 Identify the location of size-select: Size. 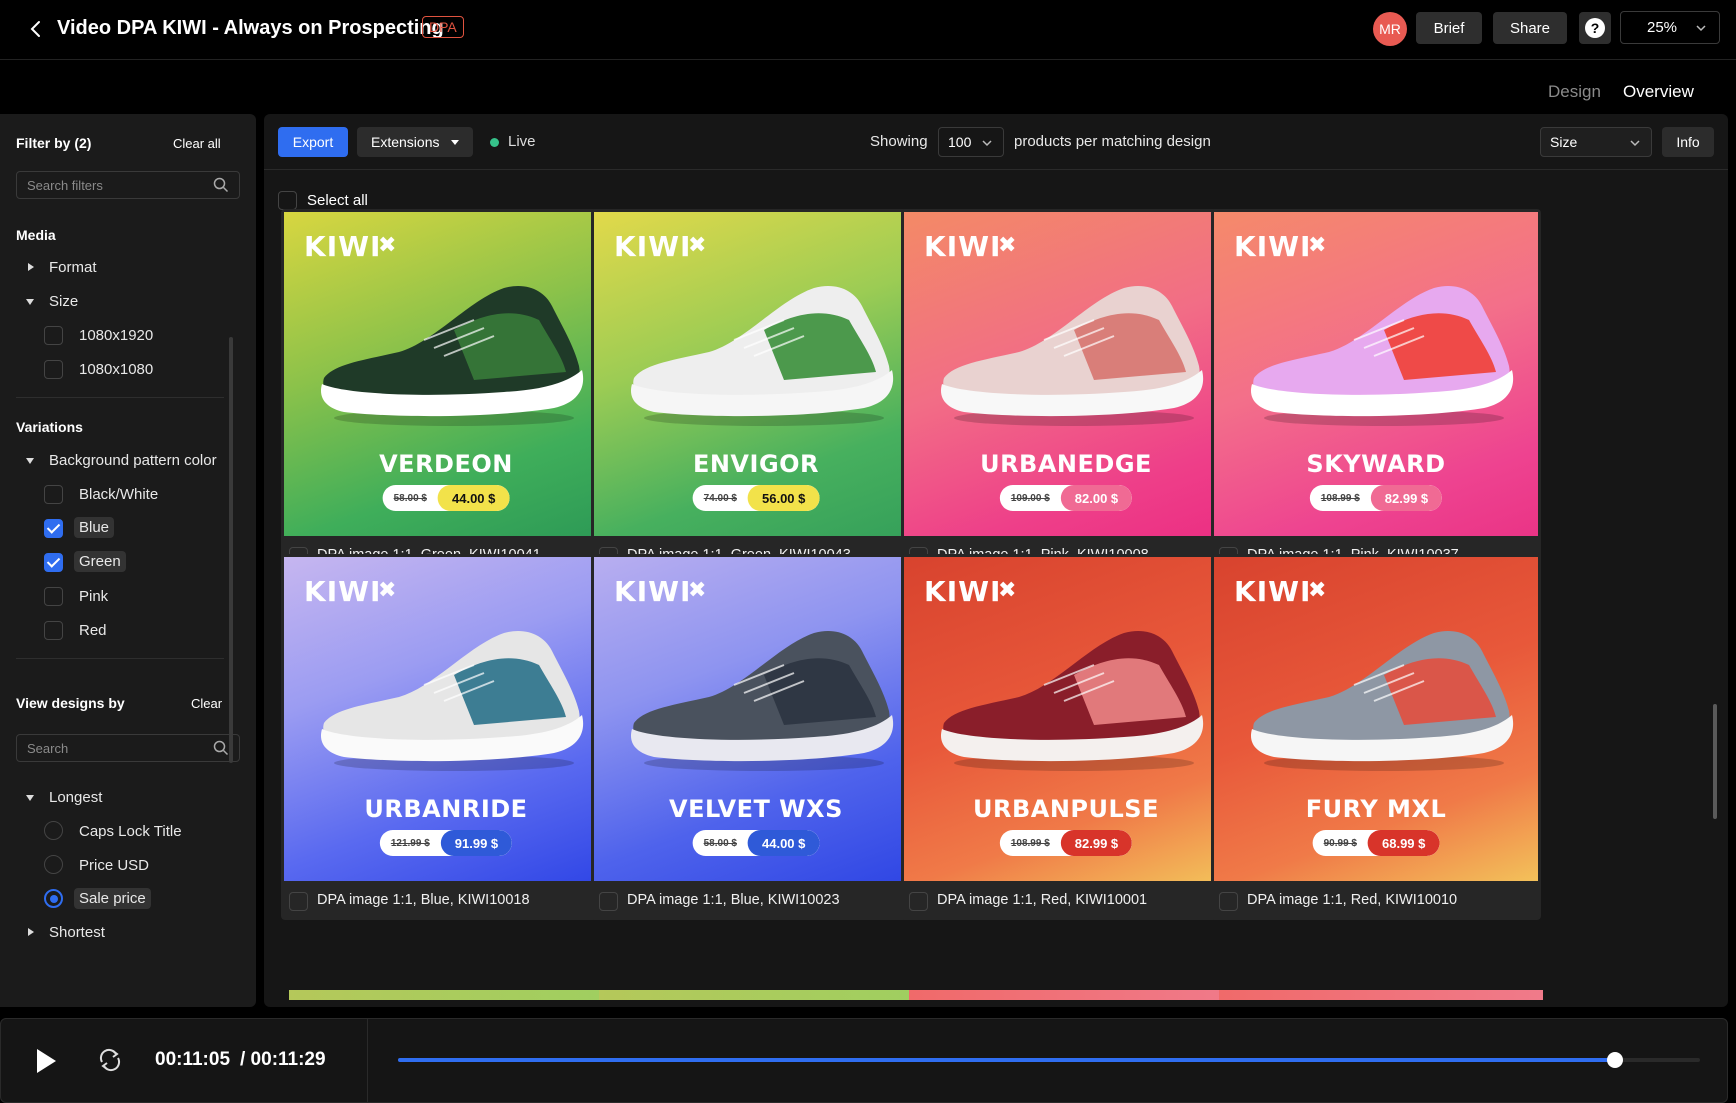
(1596, 142).